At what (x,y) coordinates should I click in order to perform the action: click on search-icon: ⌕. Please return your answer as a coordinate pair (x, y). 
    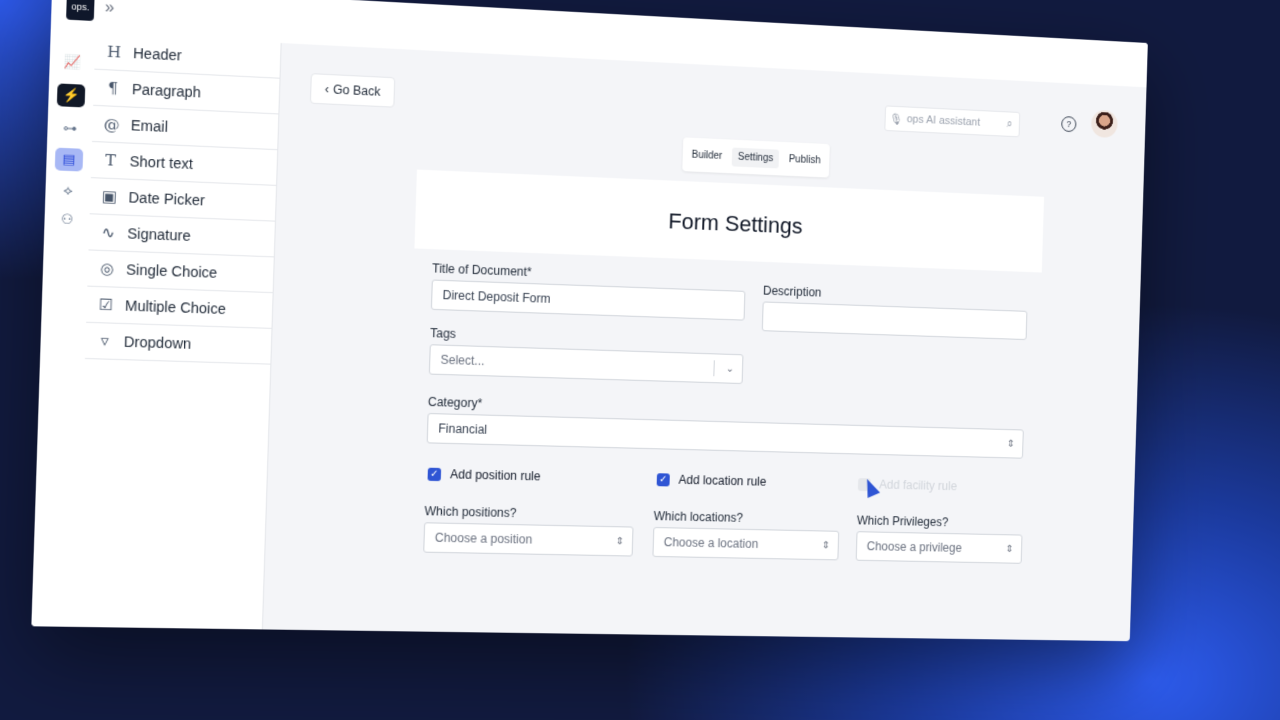
    Looking at the image, I should click on (1009, 124).